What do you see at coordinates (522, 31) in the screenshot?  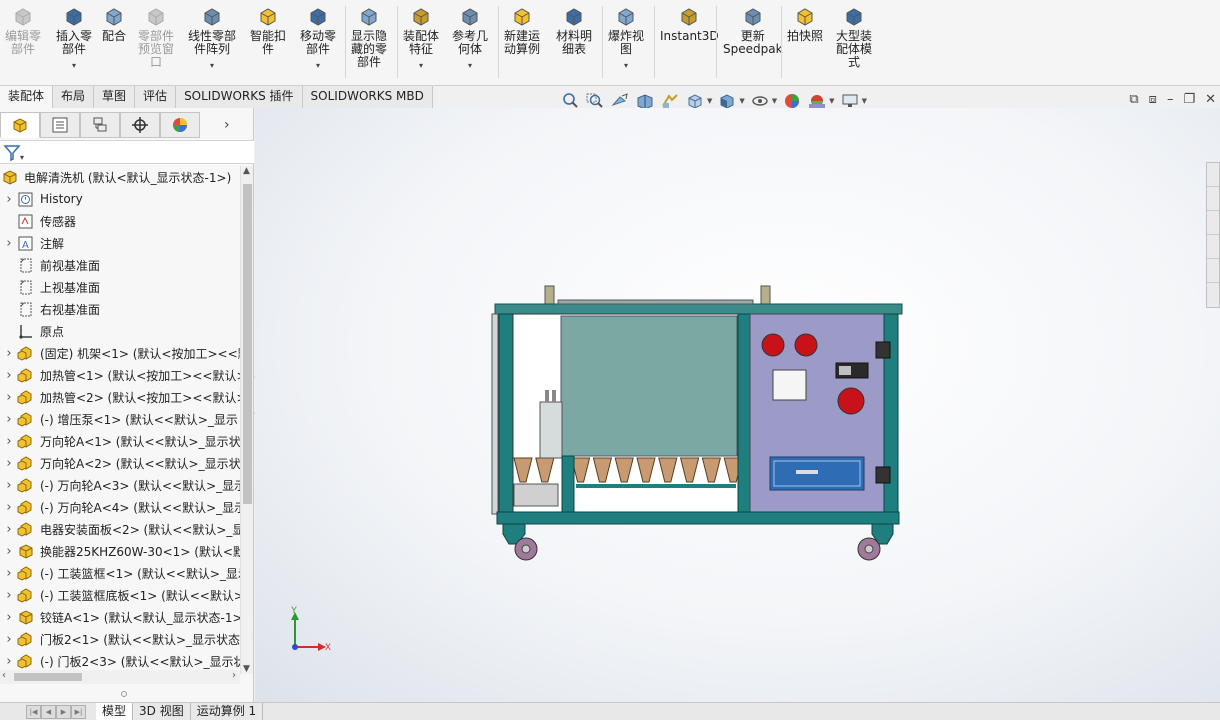 I see `ribbon-button-11: 新建运 动算例` at bounding box center [522, 31].